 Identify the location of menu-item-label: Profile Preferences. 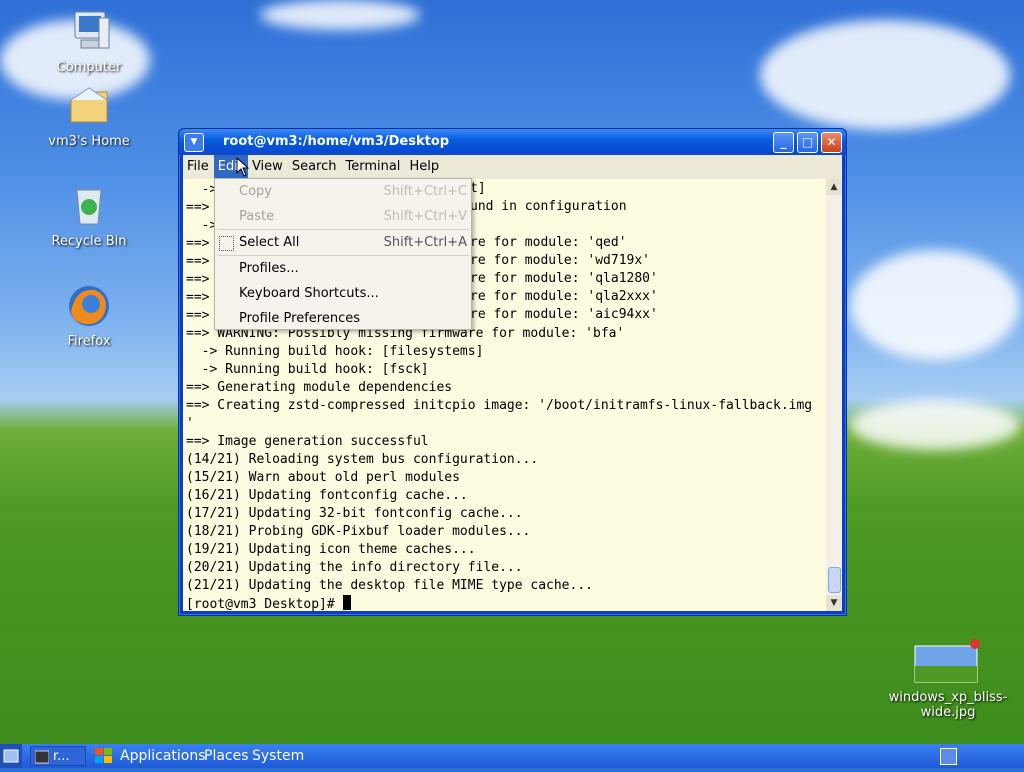
(300, 318).